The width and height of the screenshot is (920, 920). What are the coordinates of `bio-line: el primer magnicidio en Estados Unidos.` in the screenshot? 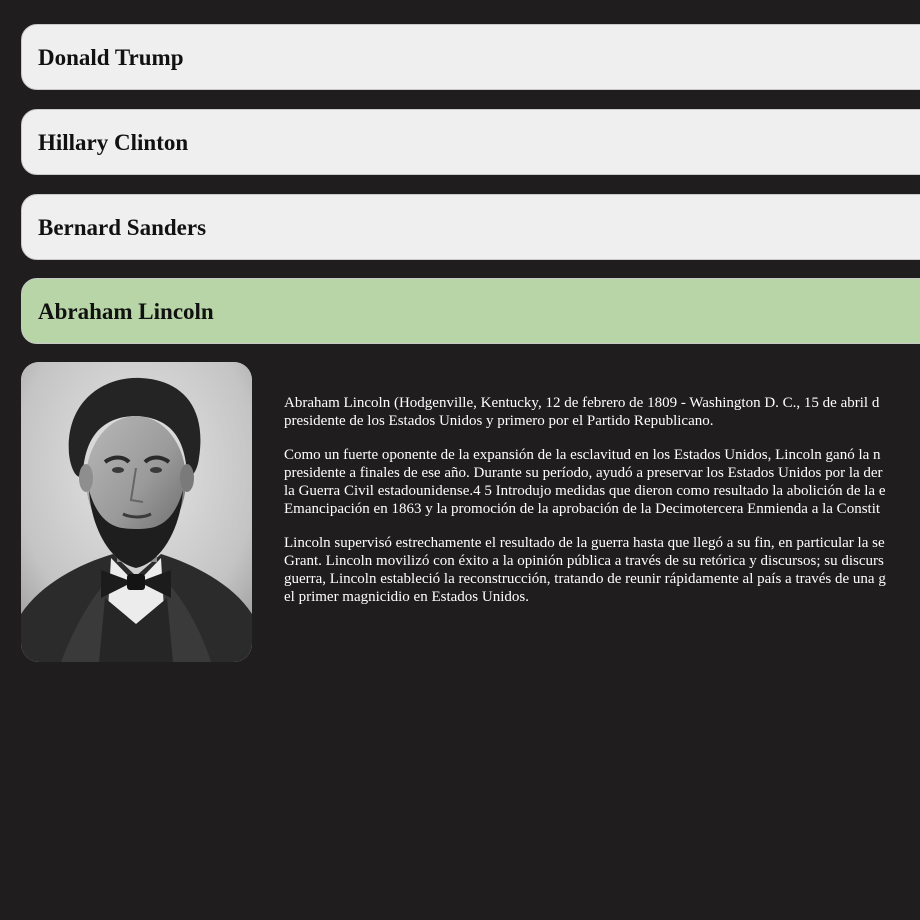 It's located at (406, 597).